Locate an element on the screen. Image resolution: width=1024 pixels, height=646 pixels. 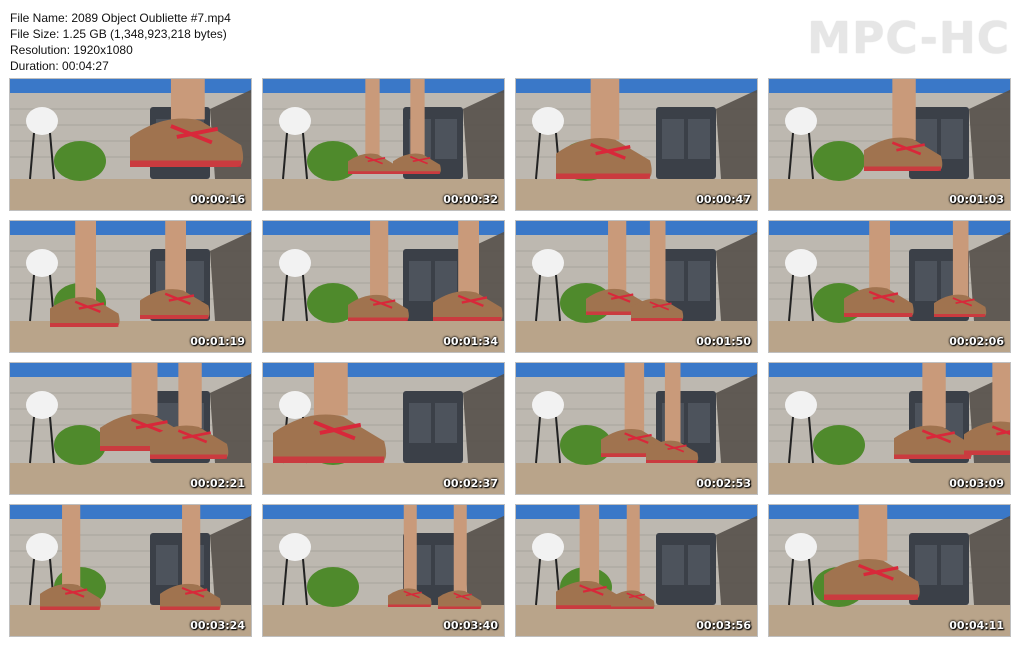
video-thumbnail: 00:02:21 is located at coordinates (130, 428).